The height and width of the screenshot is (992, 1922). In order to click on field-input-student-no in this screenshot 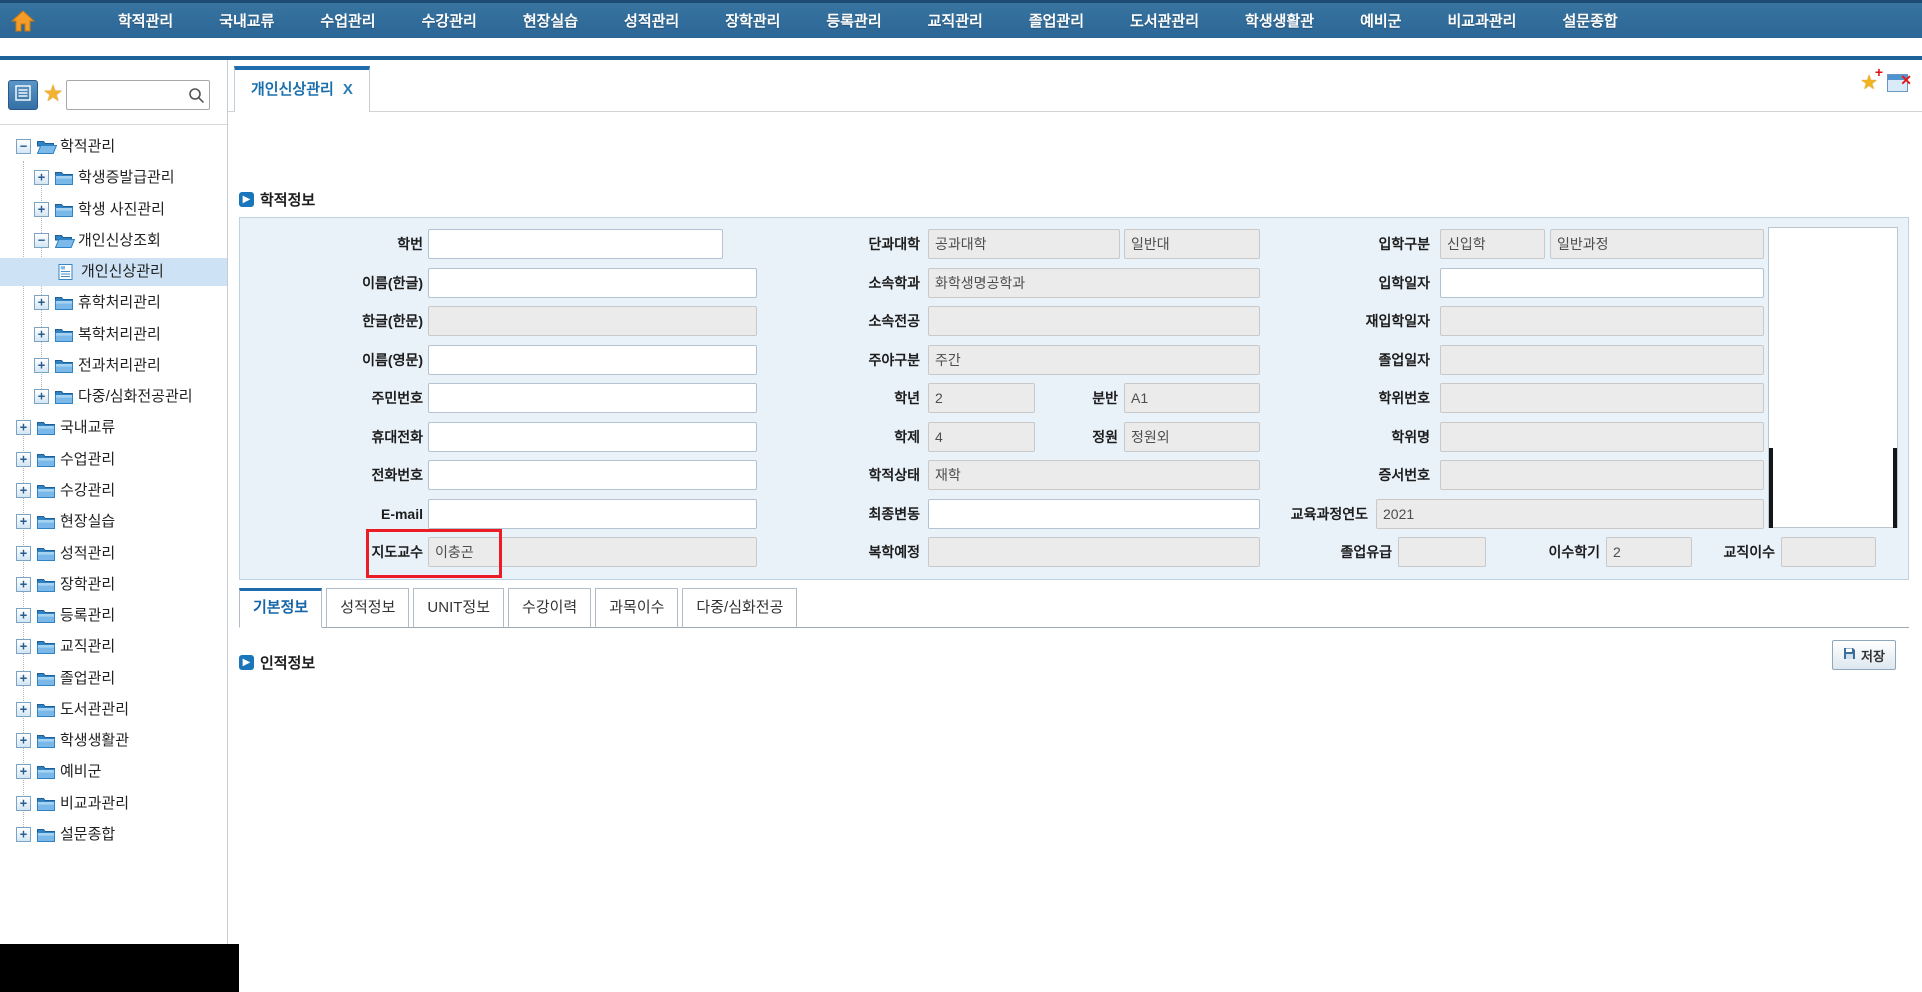, I will do `click(575, 244)`.